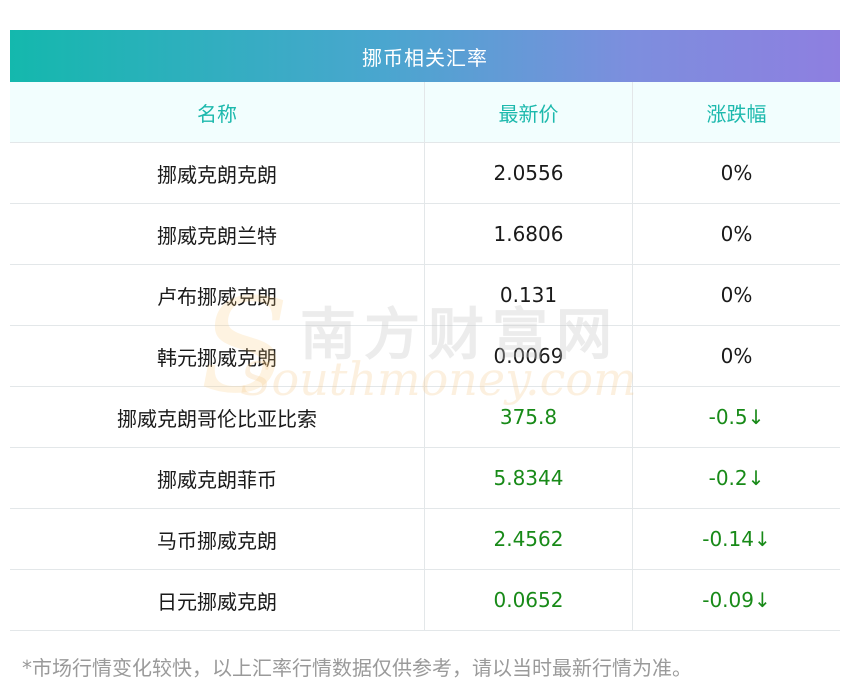 The image size is (850, 697). What do you see at coordinates (529, 295) in the screenshot?
I see `rate-price: 0.131` at bounding box center [529, 295].